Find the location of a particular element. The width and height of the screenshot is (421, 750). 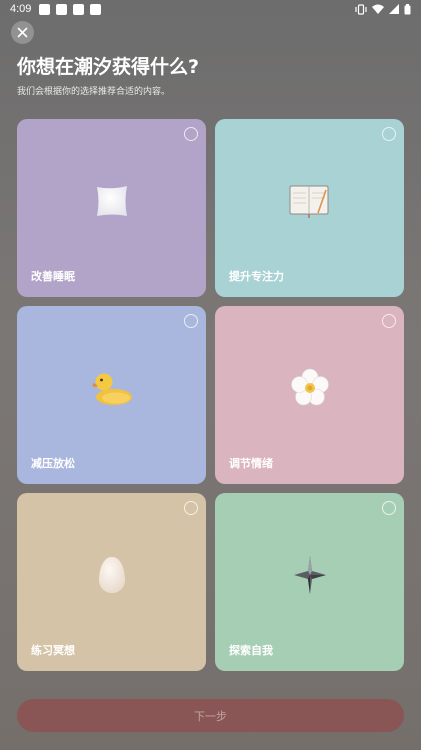

signal-icon is located at coordinates (394, 9).